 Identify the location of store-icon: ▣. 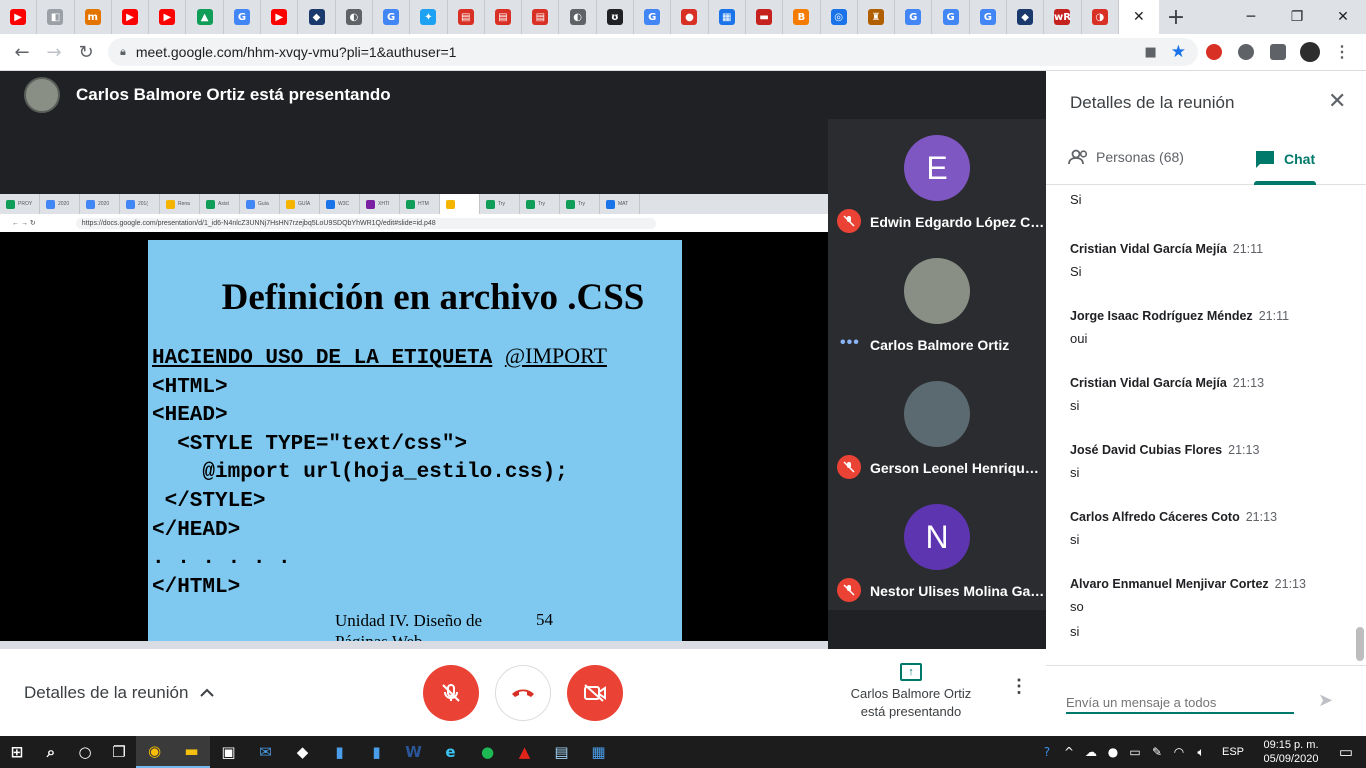
(228, 752).